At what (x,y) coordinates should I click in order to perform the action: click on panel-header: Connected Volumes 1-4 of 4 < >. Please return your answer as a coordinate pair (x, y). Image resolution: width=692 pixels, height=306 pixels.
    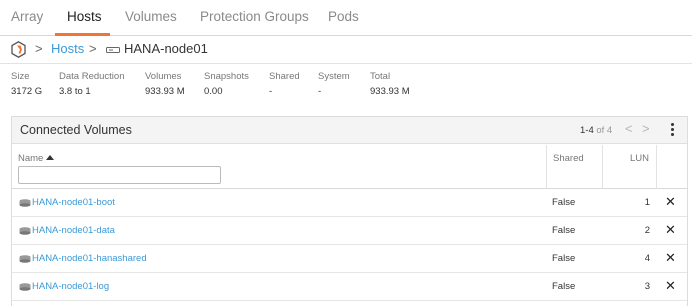
    Looking at the image, I should click on (349, 130).